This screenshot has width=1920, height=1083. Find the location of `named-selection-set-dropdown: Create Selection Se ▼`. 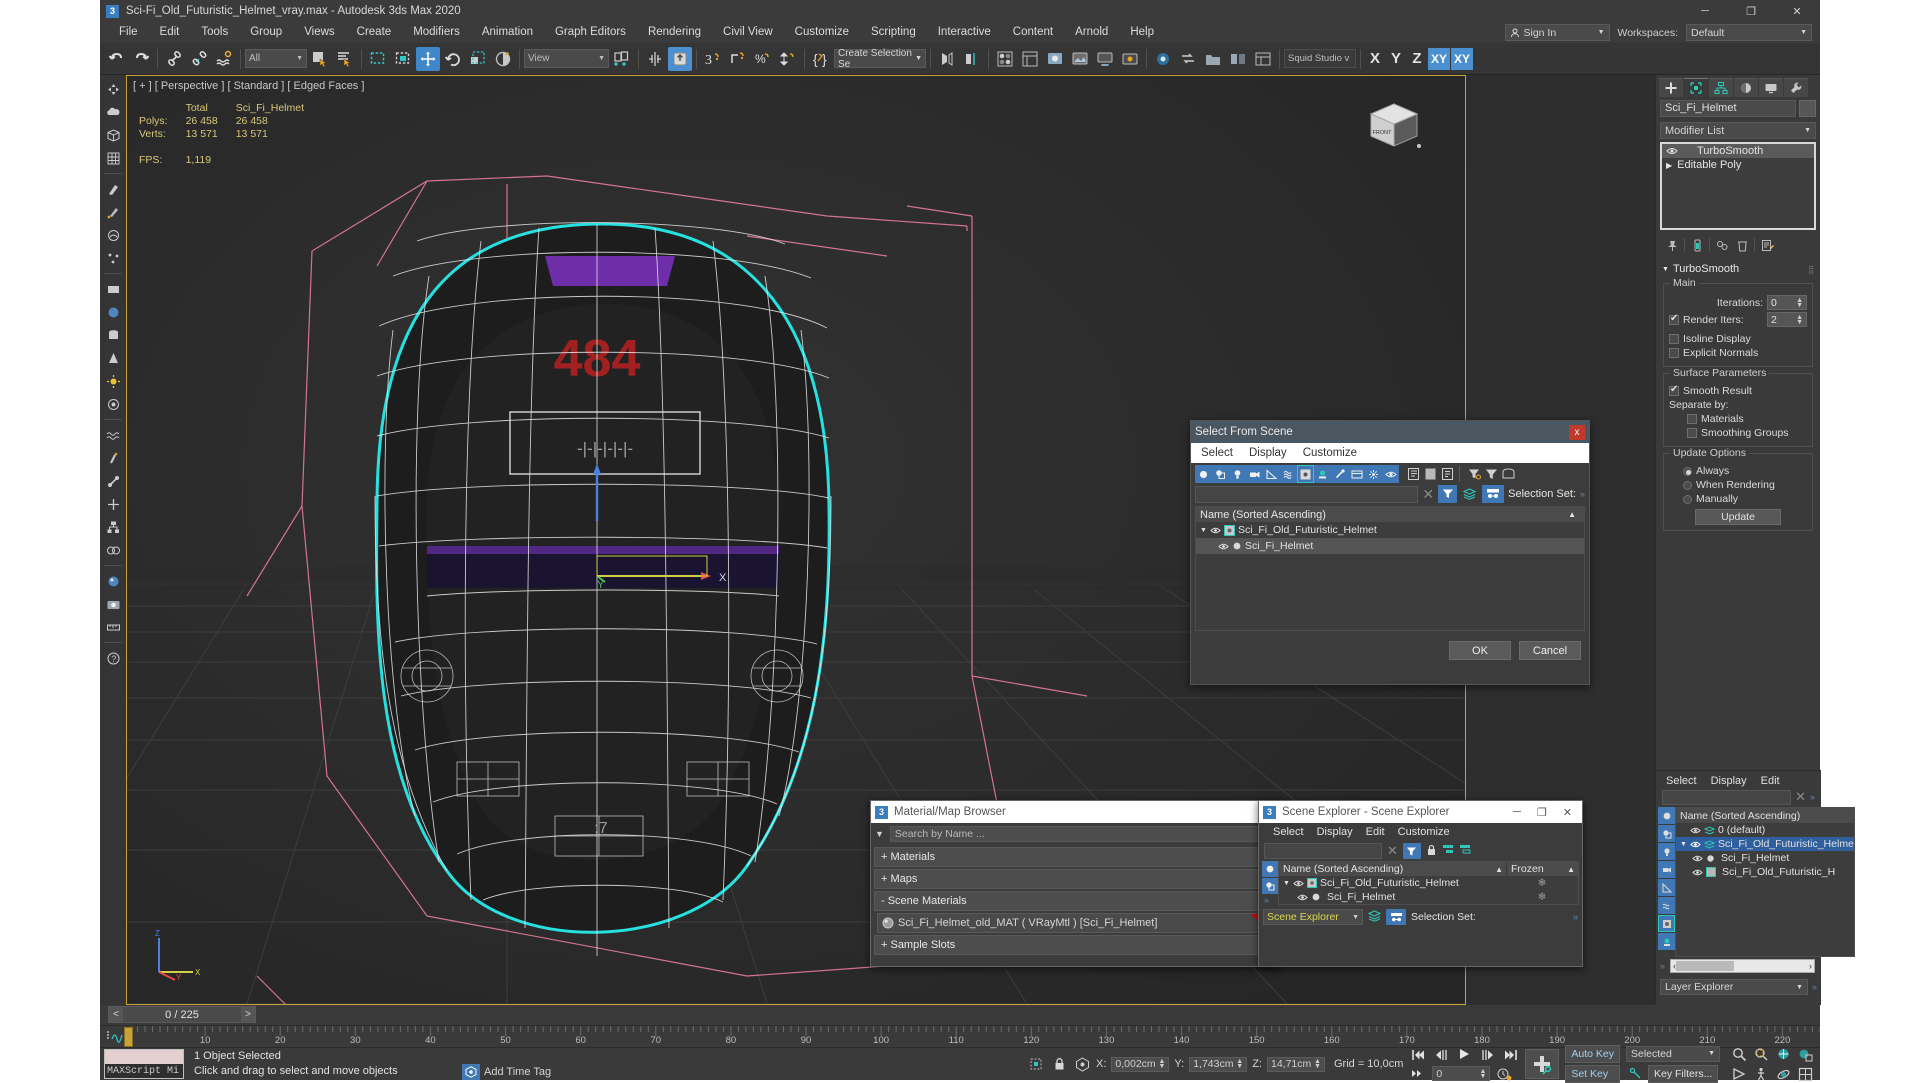

named-selection-set-dropdown: Create Selection Se ▼ is located at coordinates (880, 59).